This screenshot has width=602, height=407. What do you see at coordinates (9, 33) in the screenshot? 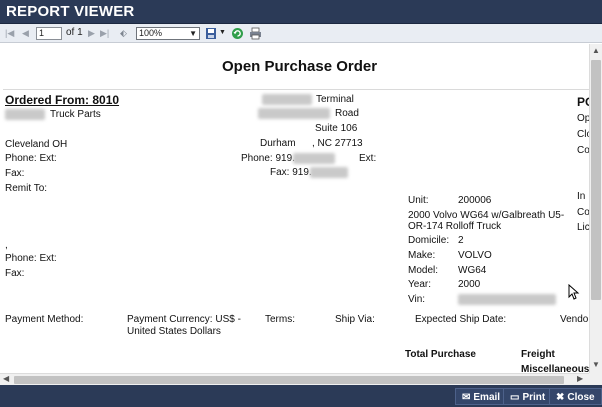
I see `first-page-icon: |◀` at bounding box center [9, 33].